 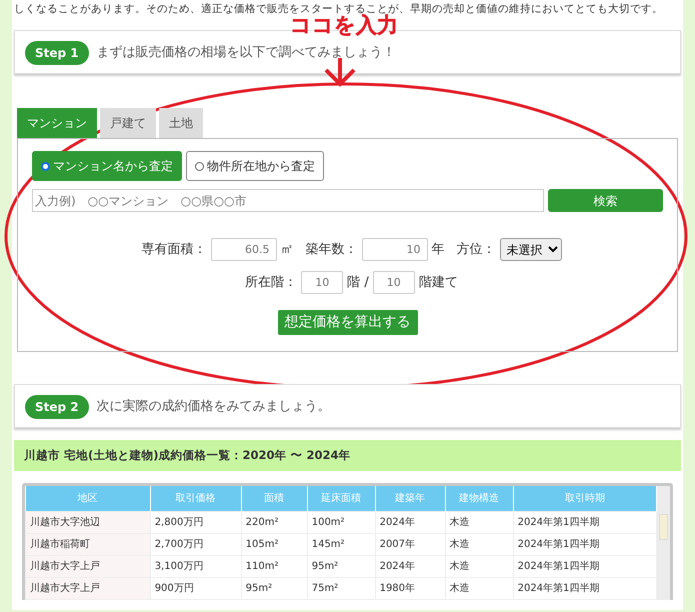 What do you see at coordinates (274, 522) in the screenshot?
I see `table-cell: 220m²` at bounding box center [274, 522].